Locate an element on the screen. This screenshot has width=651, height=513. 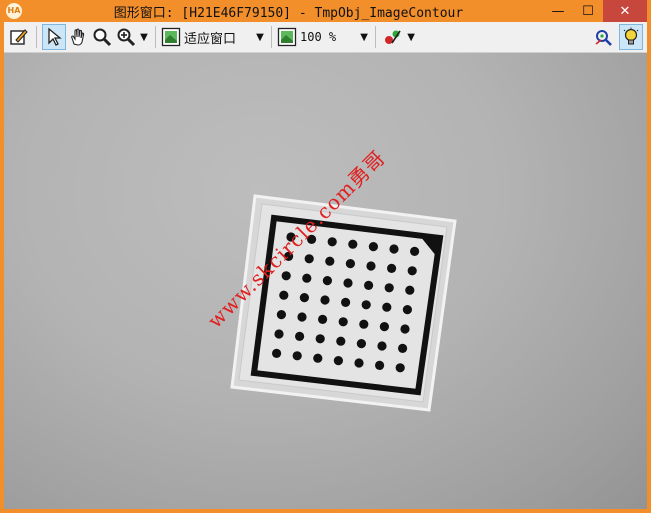
zoom-image-icon is located at coordinates (287, 37).